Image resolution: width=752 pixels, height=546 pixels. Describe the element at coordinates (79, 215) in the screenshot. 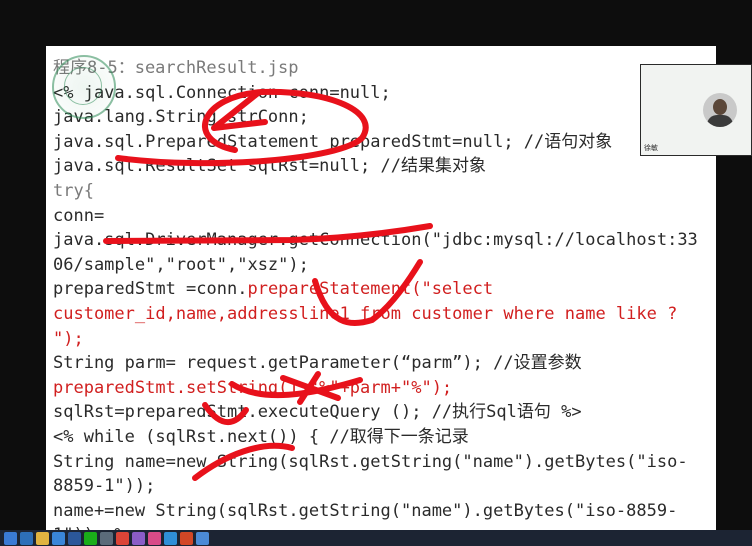

I see `code-segment: conn=` at that location.